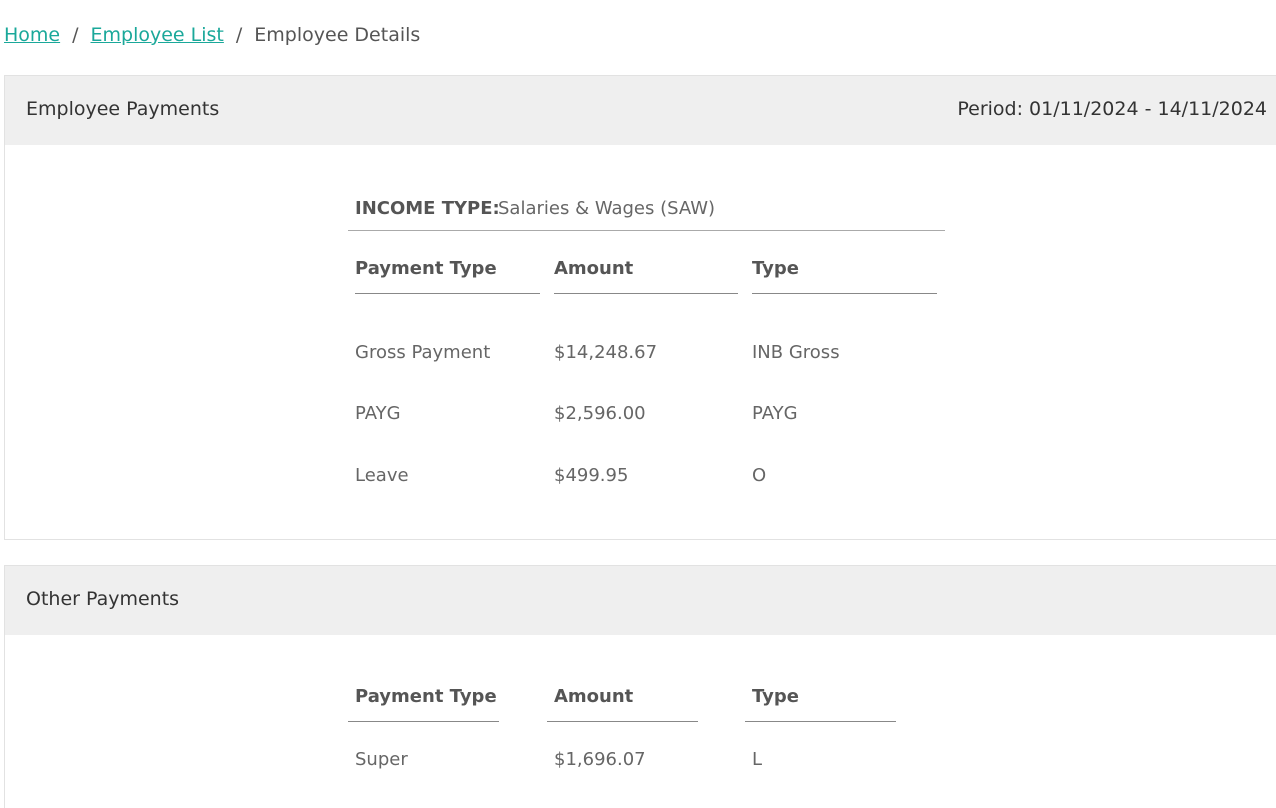  Describe the element at coordinates (1112, 109) in the screenshot. I see `period-range: Period: 01/11/2024 - 14/11/2024` at that location.